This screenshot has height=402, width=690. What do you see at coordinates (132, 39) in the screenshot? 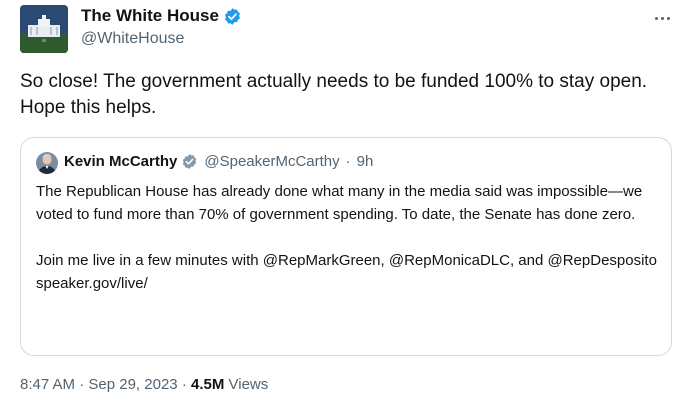
I see `author-handle: @WhiteHouse` at bounding box center [132, 39].